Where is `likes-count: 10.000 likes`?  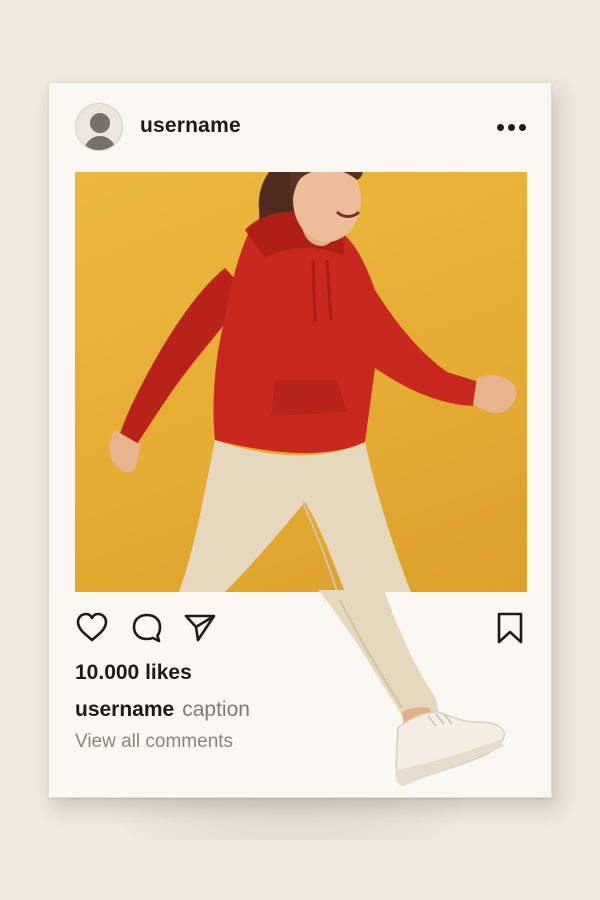 likes-count: 10.000 likes is located at coordinates (133, 673).